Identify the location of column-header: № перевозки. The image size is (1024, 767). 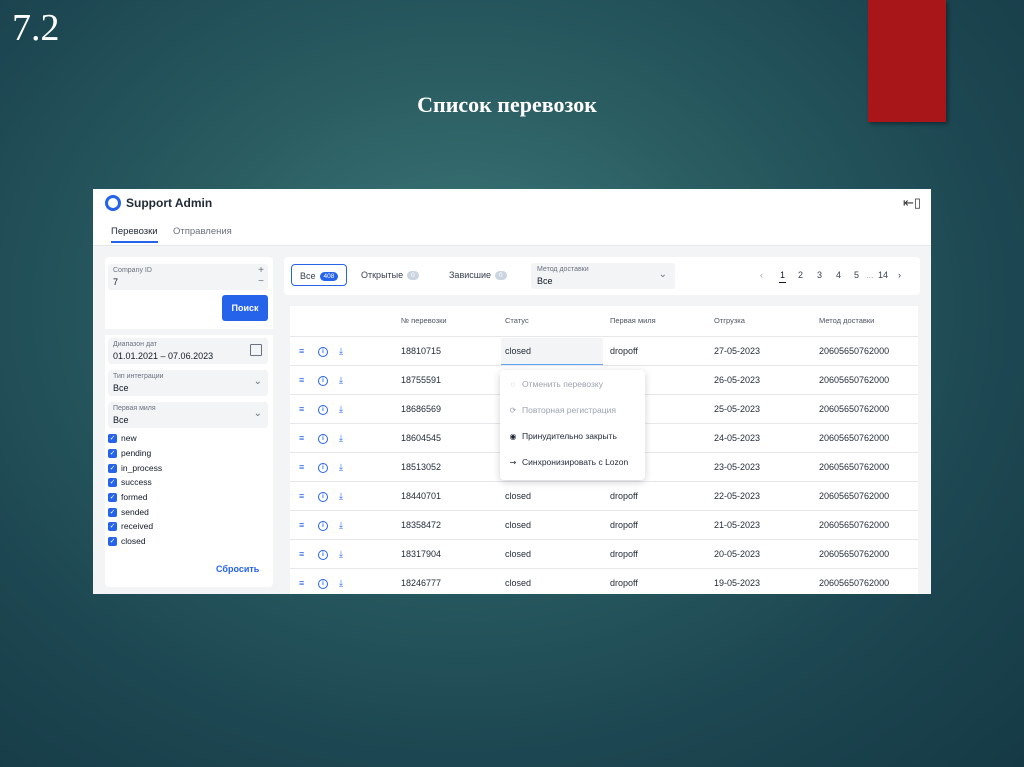
(424, 320).